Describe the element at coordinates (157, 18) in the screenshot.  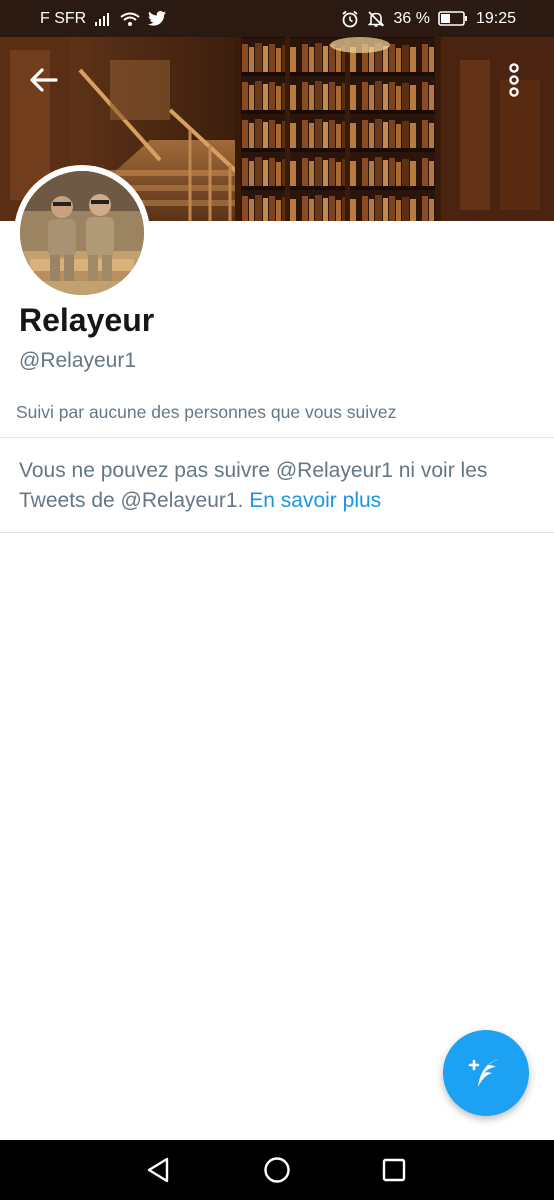
I see `twitter-icon` at that location.